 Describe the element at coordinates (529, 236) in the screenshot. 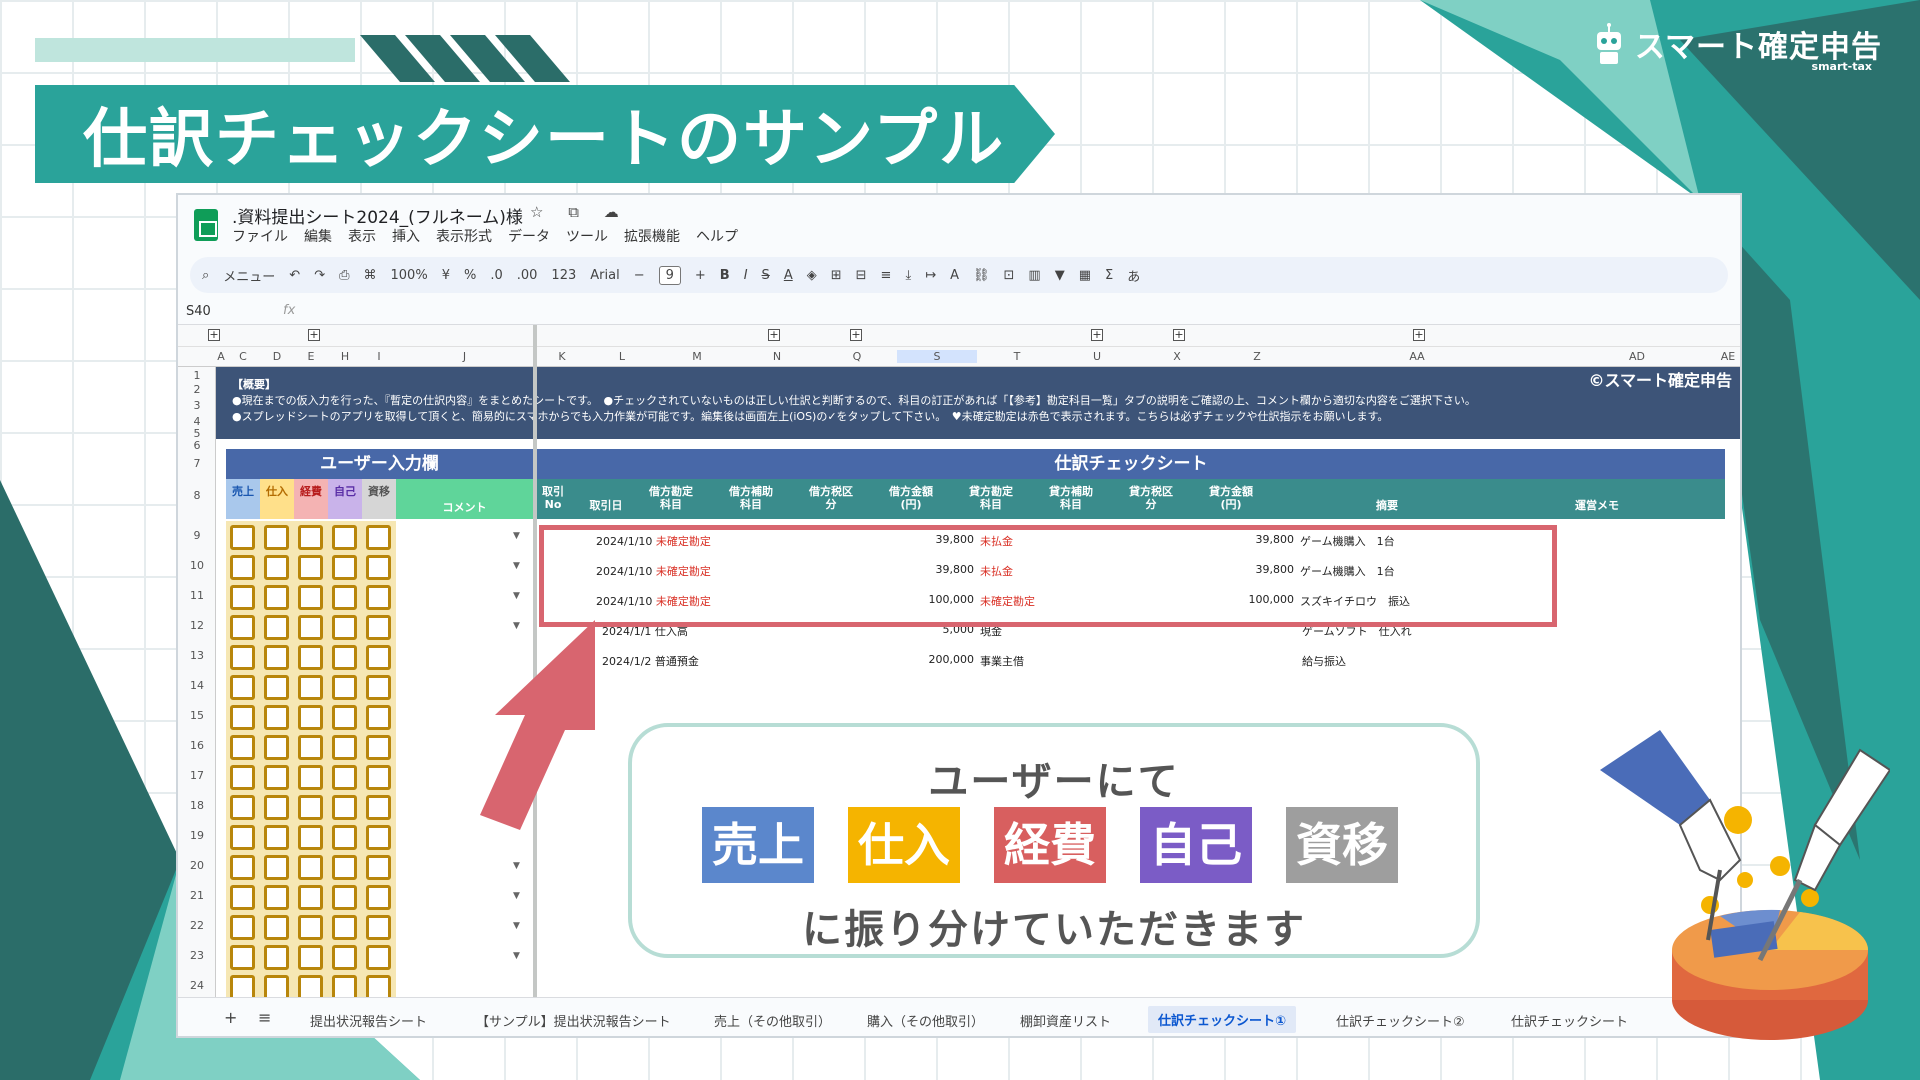

I see `menu-data: データ` at that location.